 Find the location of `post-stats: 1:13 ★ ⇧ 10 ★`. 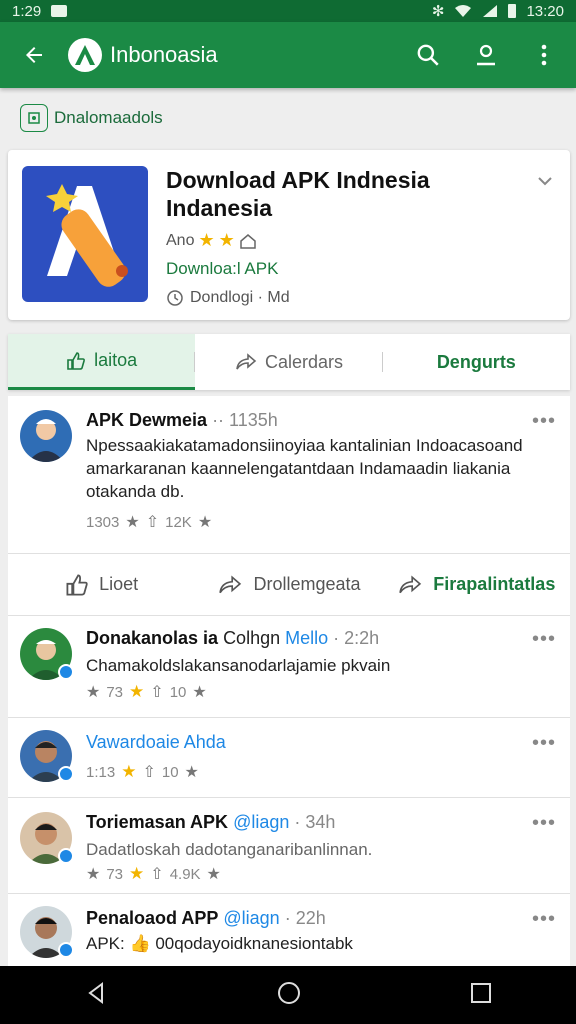

post-stats: 1:13 ★ ⇧ 10 ★ is located at coordinates (142, 772).